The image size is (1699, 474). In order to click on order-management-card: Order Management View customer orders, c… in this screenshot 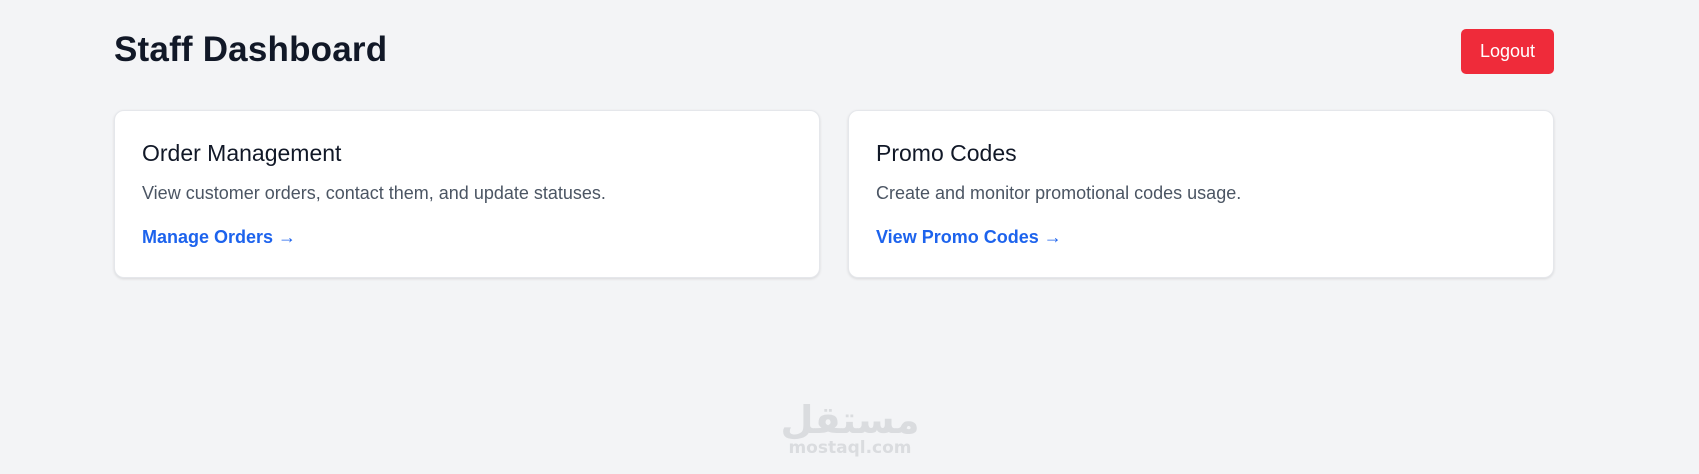, I will do `click(467, 194)`.